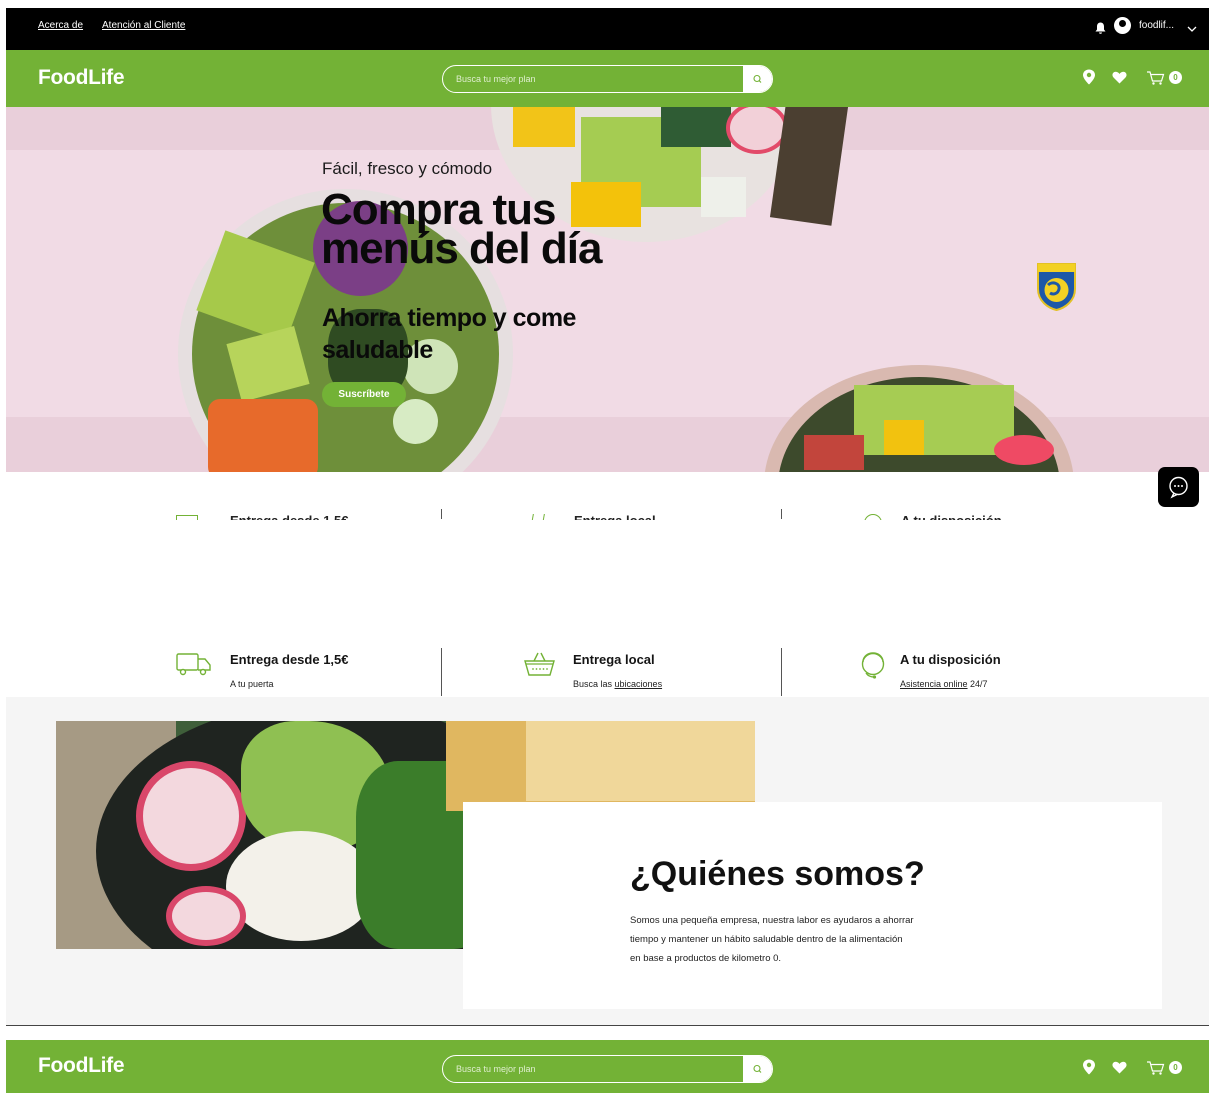 Image resolution: width=1209 pixels, height=1093 pixels. I want to click on chat-button, so click(1178, 487).